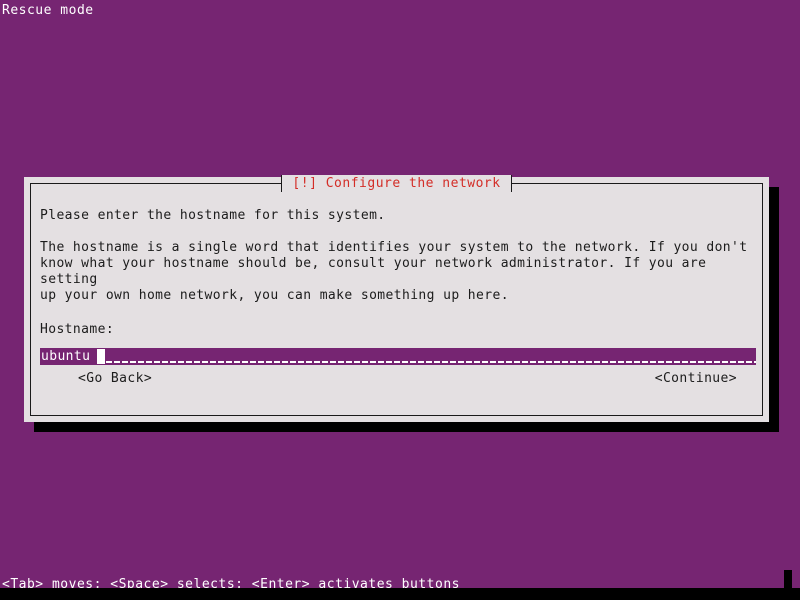 The image size is (800, 600). Describe the element at coordinates (115, 379) in the screenshot. I see `go-back-button: <Go Back>` at that location.